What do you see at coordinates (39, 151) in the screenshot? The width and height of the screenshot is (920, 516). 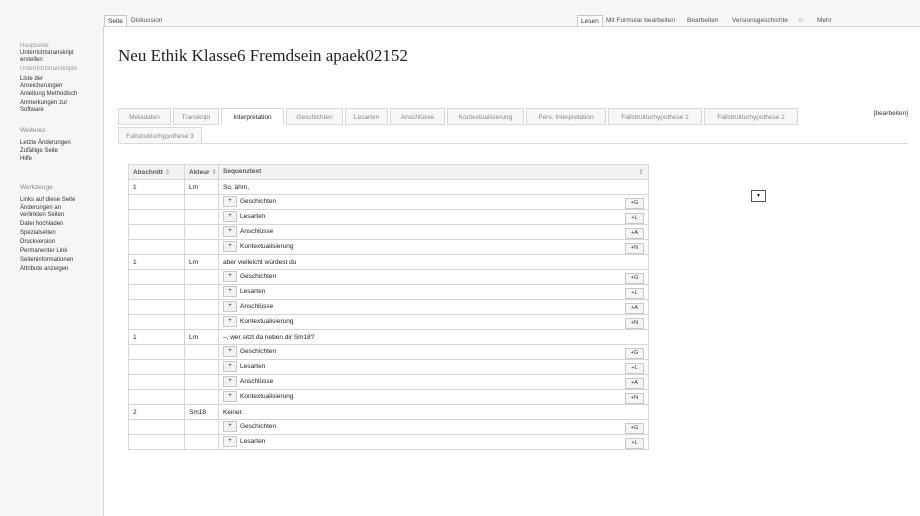 I see `sidebar-link-zufaellige-seite: Zufällige Seite` at bounding box center [39, 151].